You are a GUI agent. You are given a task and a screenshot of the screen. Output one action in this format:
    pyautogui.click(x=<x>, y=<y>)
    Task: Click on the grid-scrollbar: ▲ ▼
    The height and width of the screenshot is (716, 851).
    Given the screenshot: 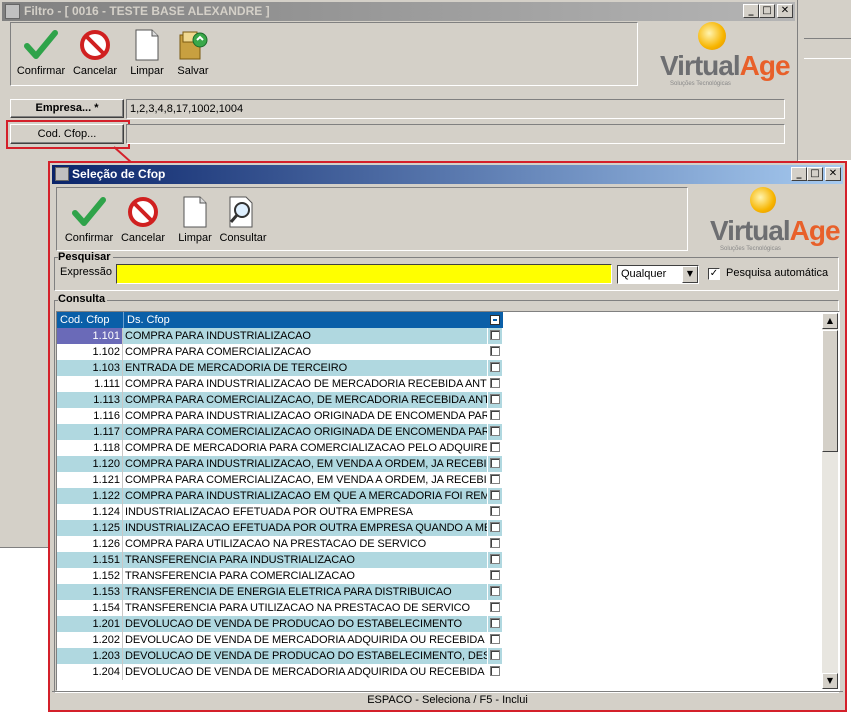 What is the action you would take?
    pyautogui.click(x=830, y=501)
    